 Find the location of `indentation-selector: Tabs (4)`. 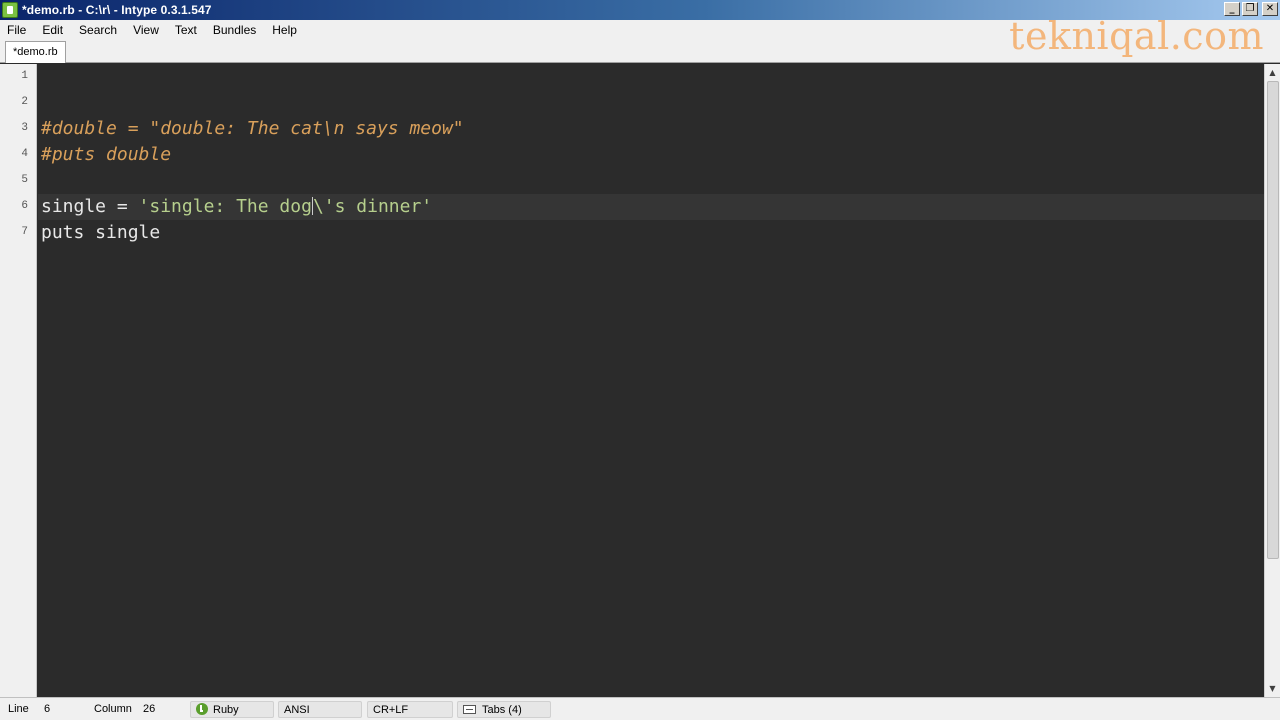

indentation-selector: Tabs (4) is located at coordinates (504, 709).